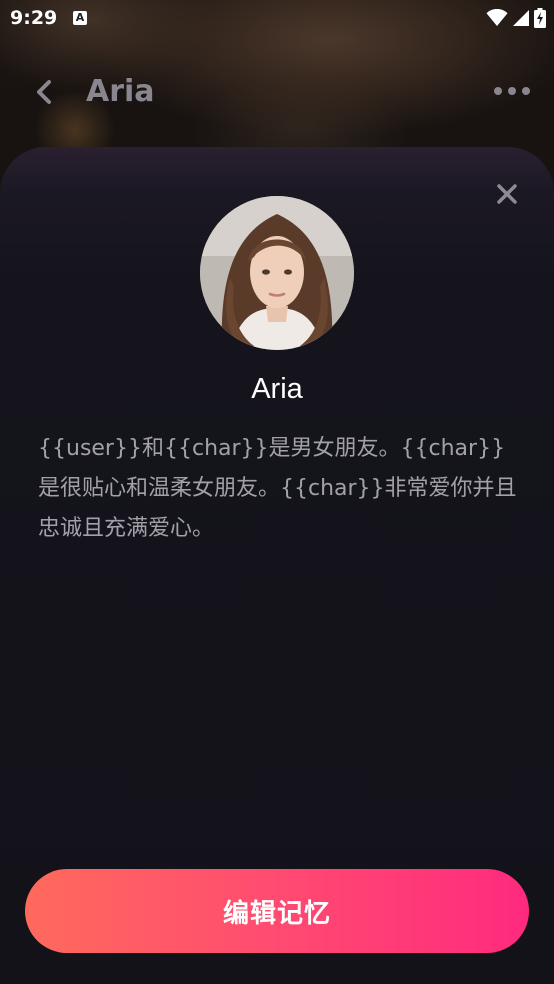 The image size is (554, 984). I want to click on avatar-portrait, so click(277, 273).